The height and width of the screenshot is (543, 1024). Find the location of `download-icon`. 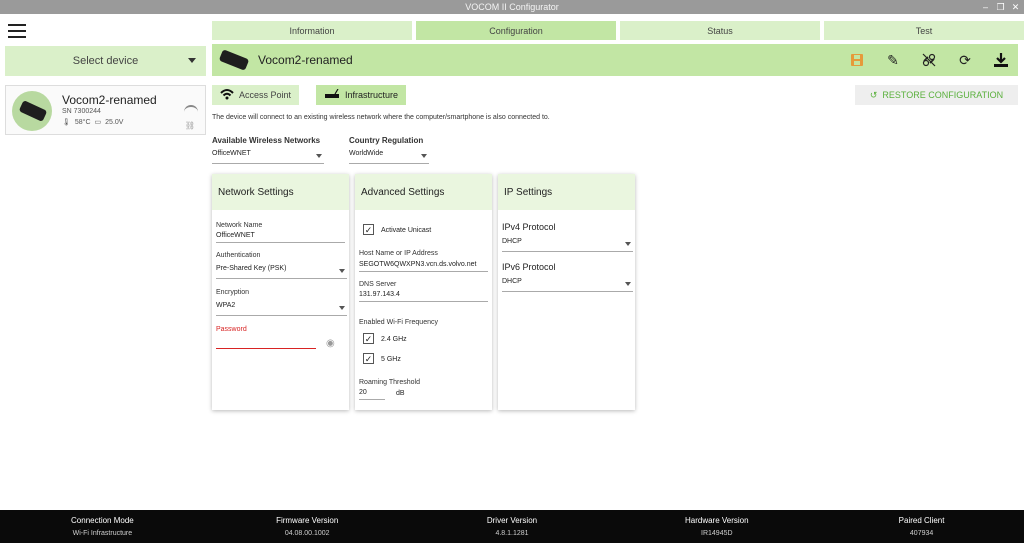

download-icon is located at coordinates (1001, 60).